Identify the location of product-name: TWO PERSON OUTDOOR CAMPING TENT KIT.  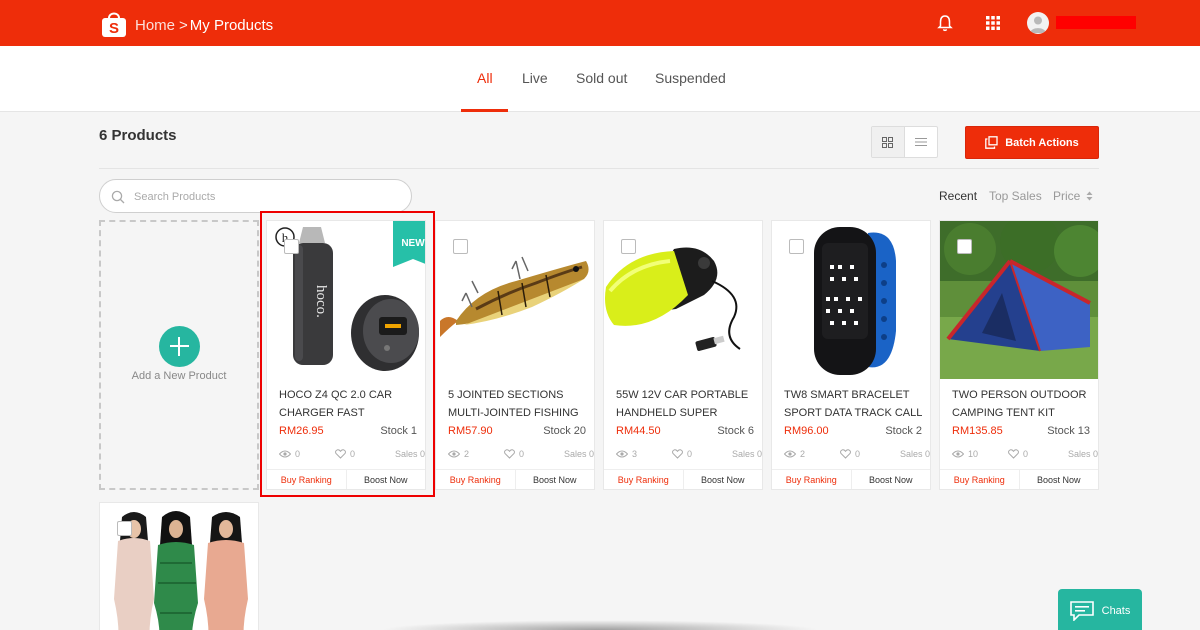
(1025, 404).